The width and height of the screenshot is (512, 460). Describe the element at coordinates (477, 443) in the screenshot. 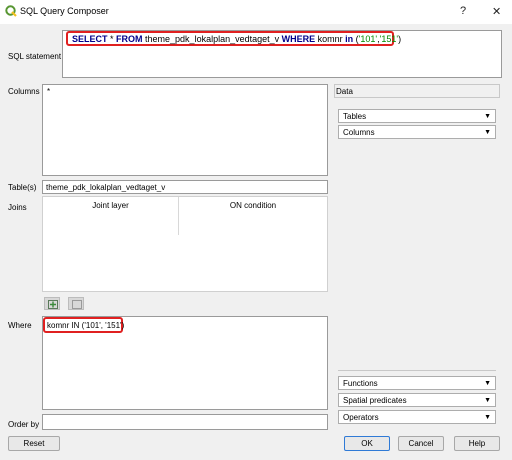

I see `help-button: Help` at that location.